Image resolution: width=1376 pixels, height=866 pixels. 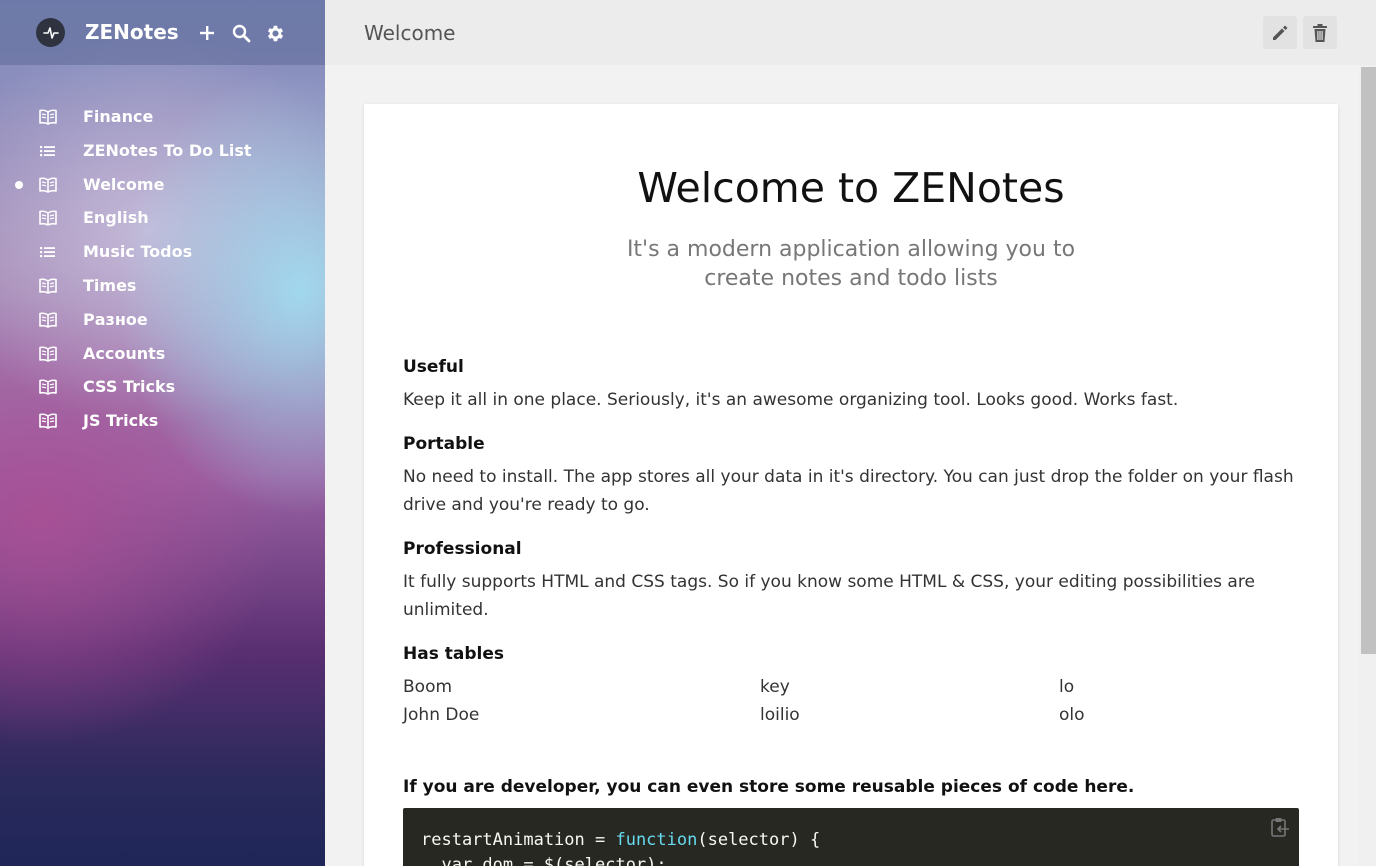 What do you see at coordinates (121, 421) in the screenshot?
I see `sidebar-item-label: JS Tricks` at bounding box center [121, 421].